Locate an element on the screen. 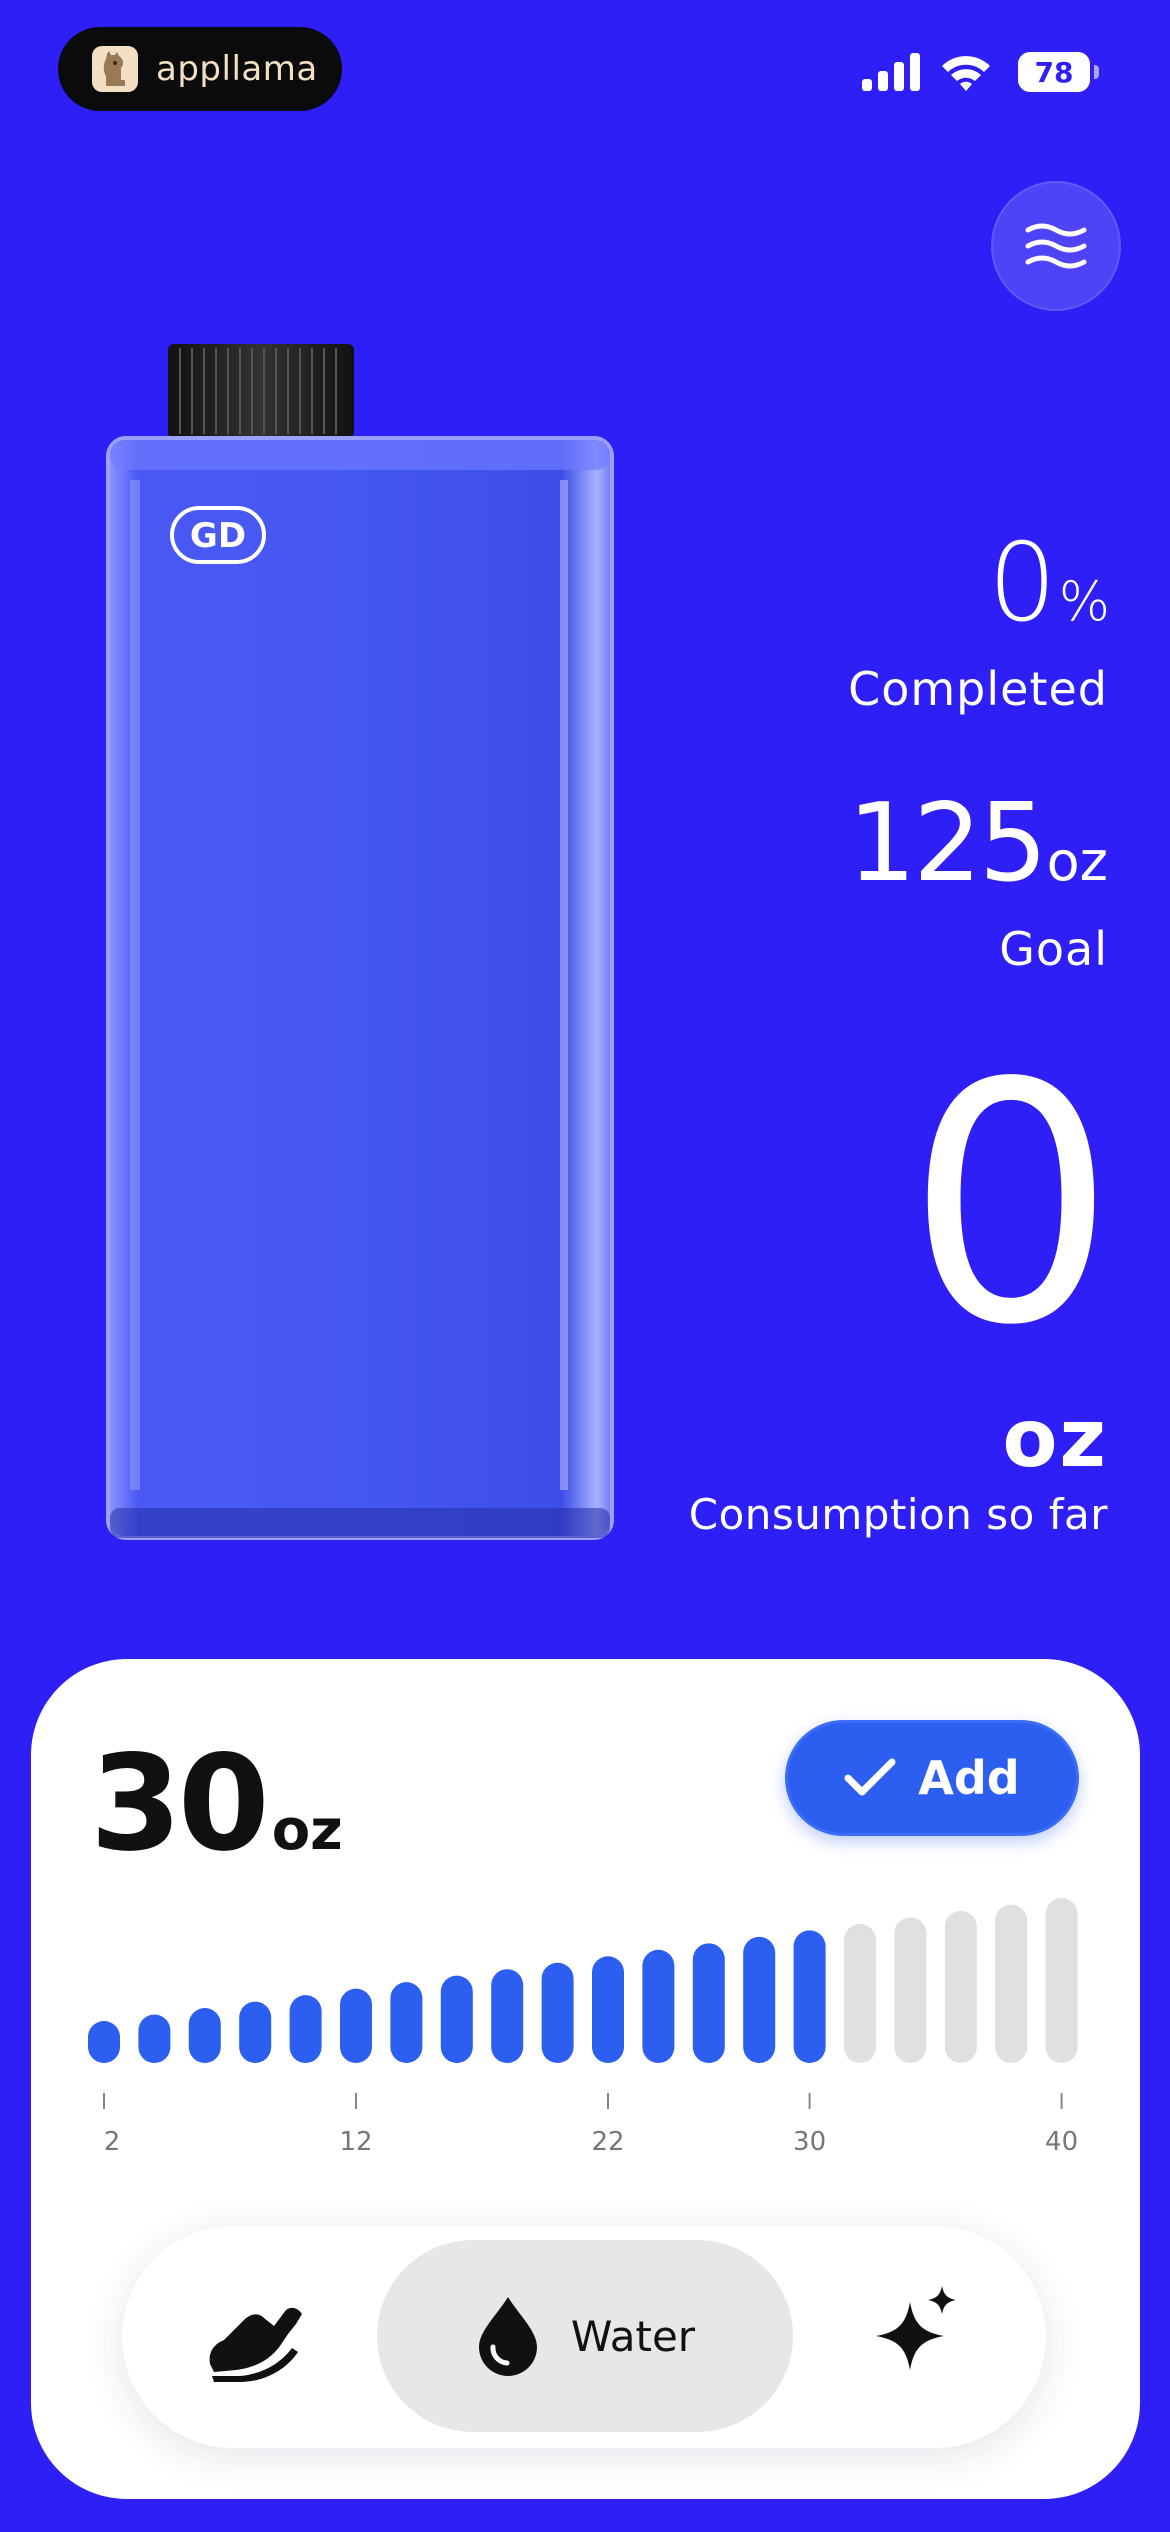  goal-amount: 125oz is located at coordinates (977, 844).